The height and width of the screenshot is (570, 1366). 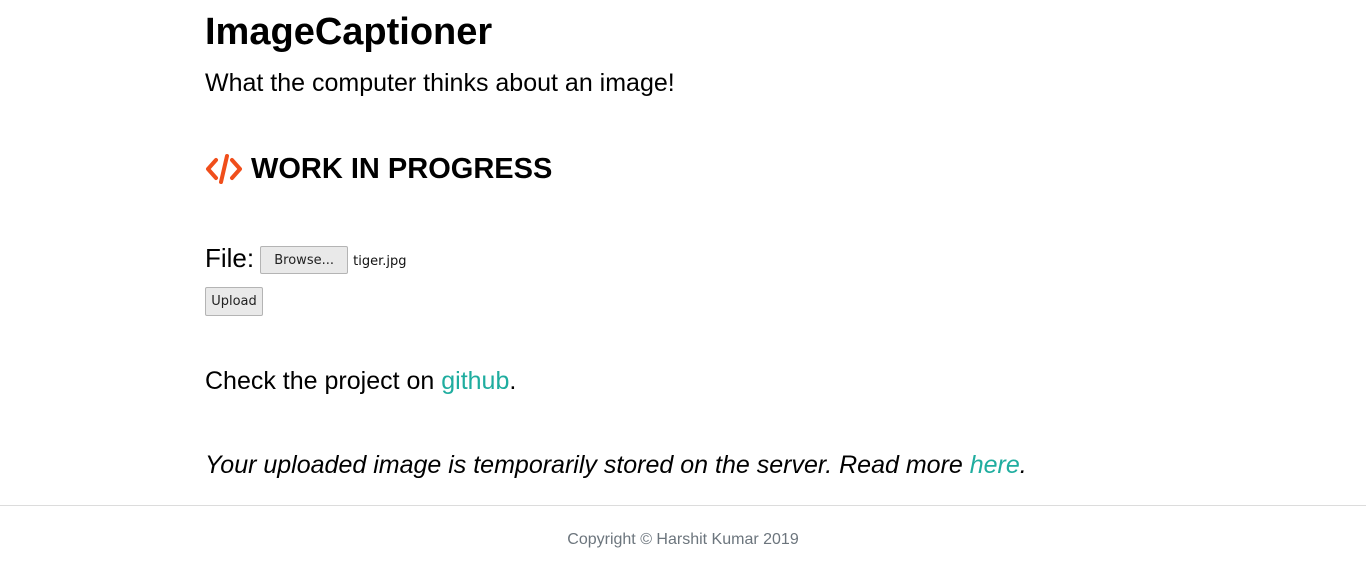 I want to click on selected-file-name: tiger.jpg, so click(x=380, y=261).